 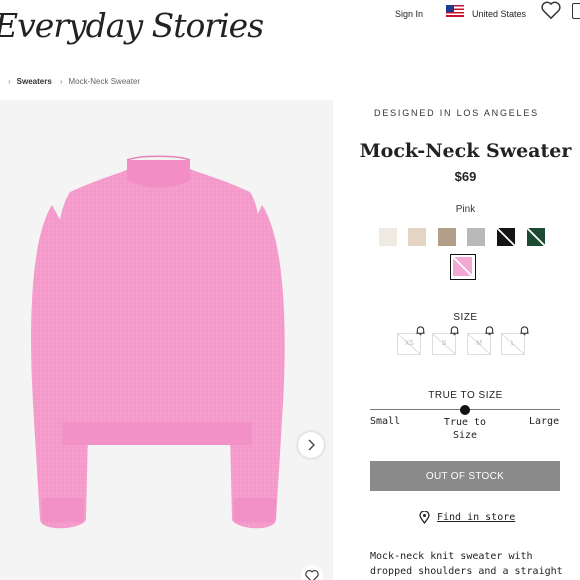 What do you see at coordinates (479, 344) in the screenshot?
I see `size-option-m: M` at bounding box center [479, 344].